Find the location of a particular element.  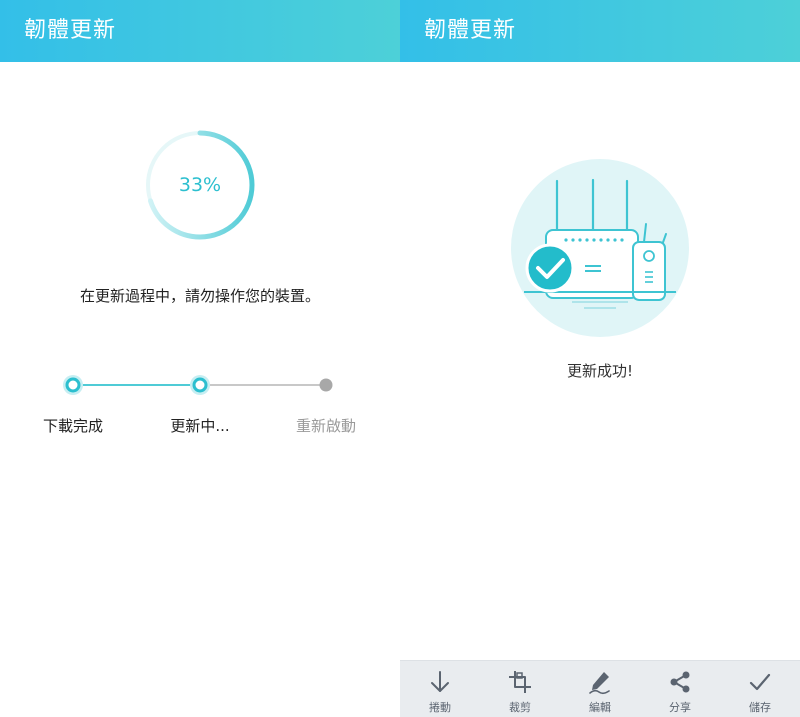

crop-button: 裁剪 is located at coordinates (520, 689).